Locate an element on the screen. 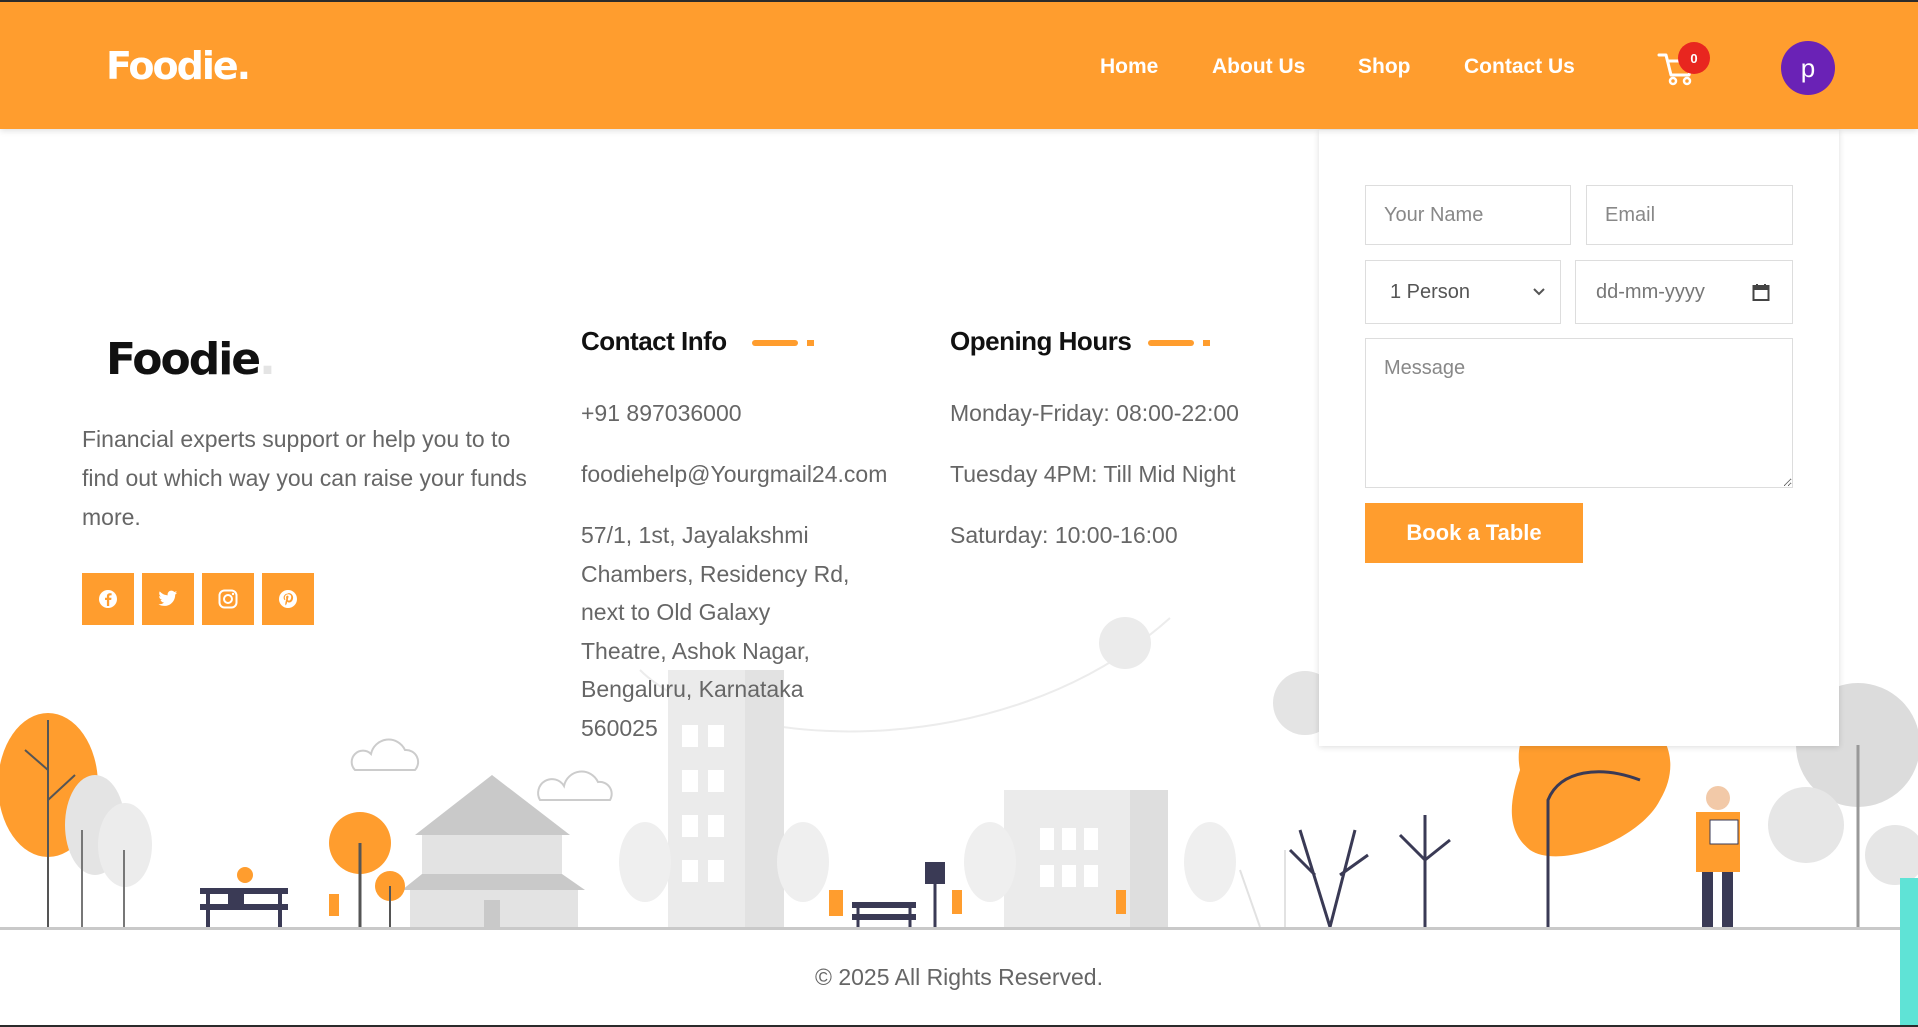 This screenshot has width=1918, height=1027. contact-address-line-2: Chambers, Residency Rd, is located at coordinates (715, 573).